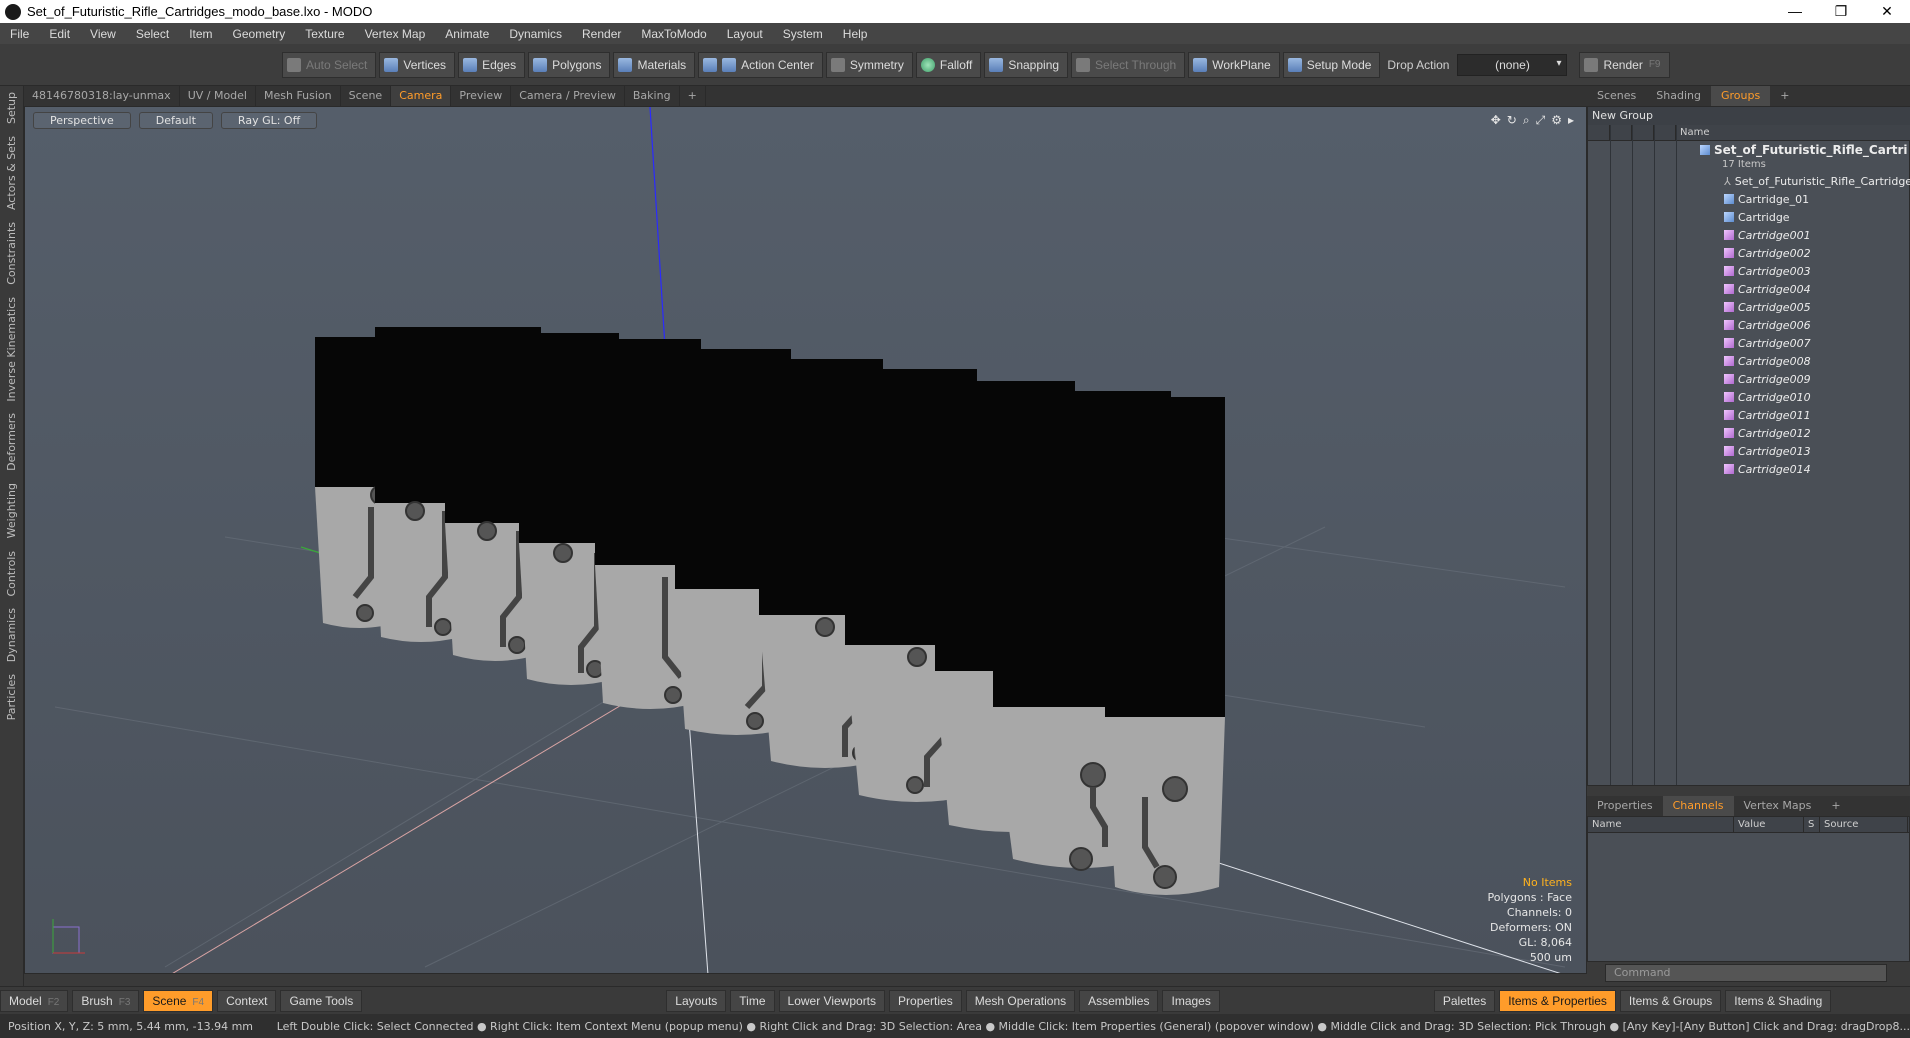  Describe the element at coordinates (1119, 1000) in the screenshot. I see `assemblies-button: Assemblies` at that location.